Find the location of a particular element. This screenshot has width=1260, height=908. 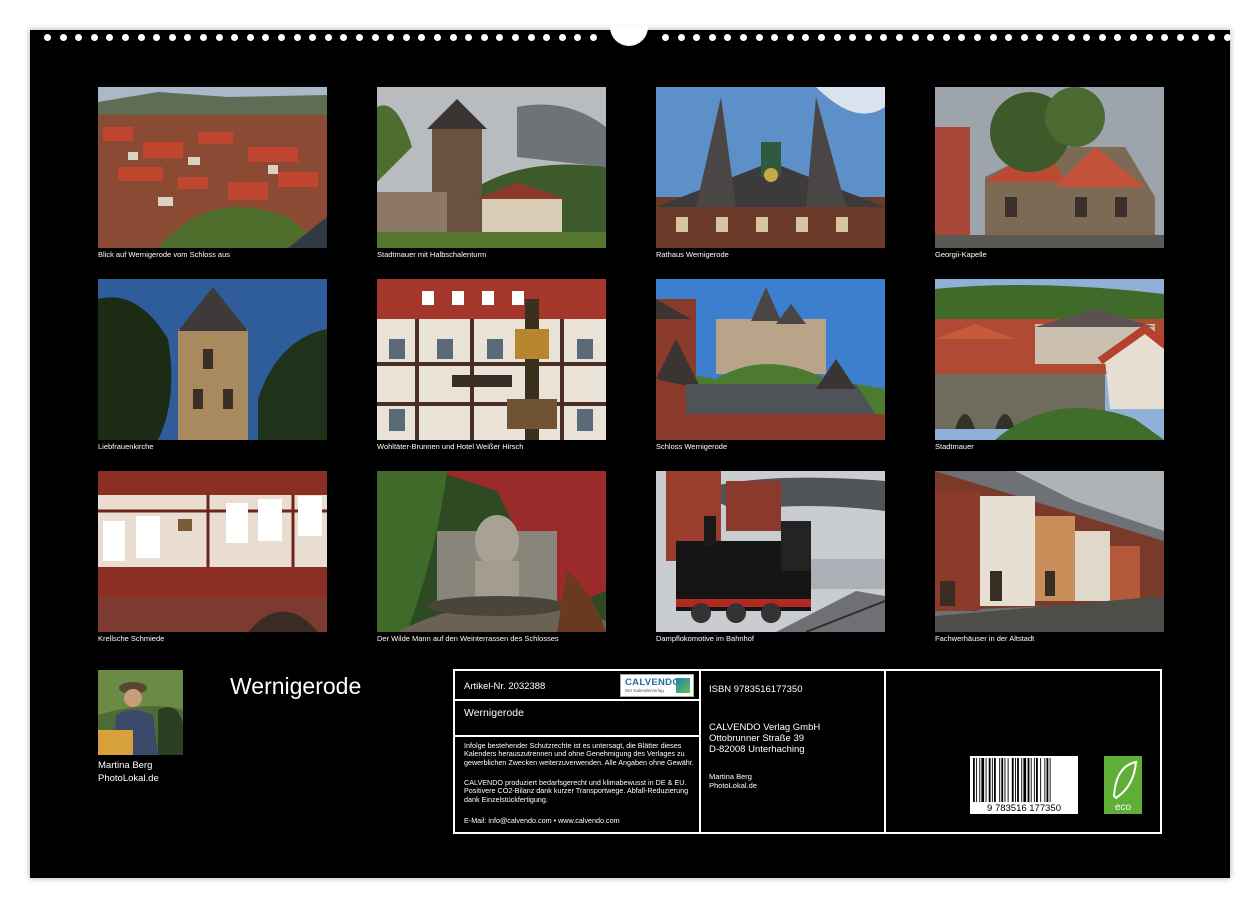

photo-november is located at coordinates (770, 551).